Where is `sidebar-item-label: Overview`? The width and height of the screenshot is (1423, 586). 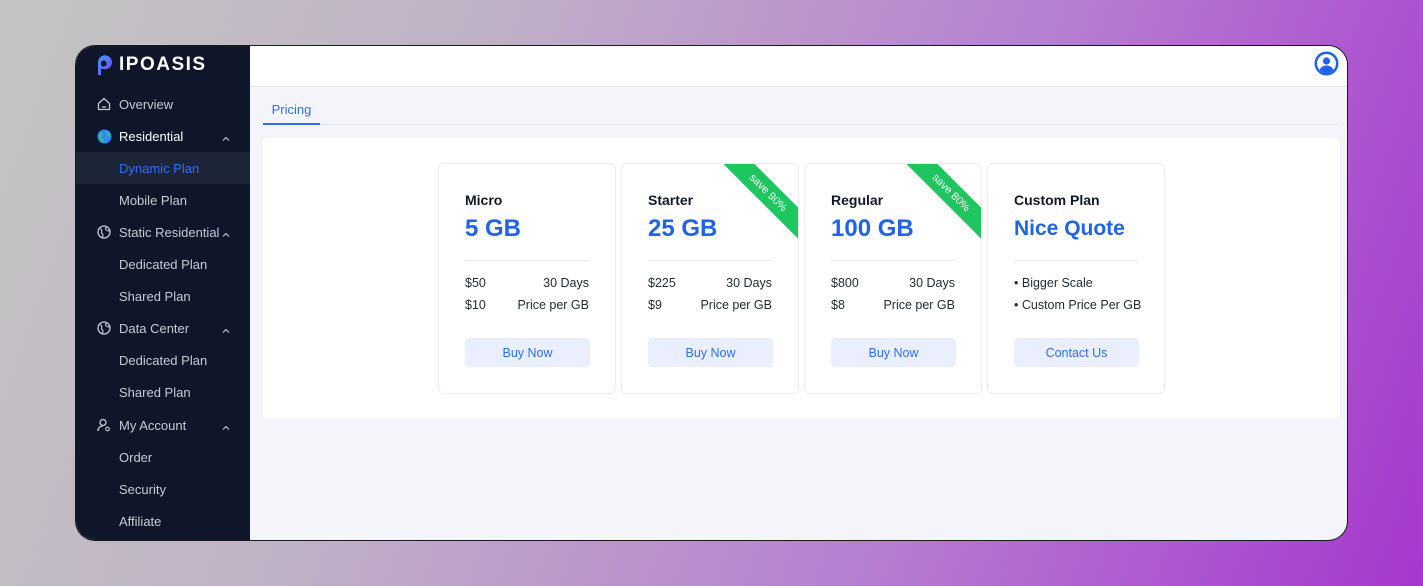 sidebar-item-label: Overview is located at coordinates (146, 104).